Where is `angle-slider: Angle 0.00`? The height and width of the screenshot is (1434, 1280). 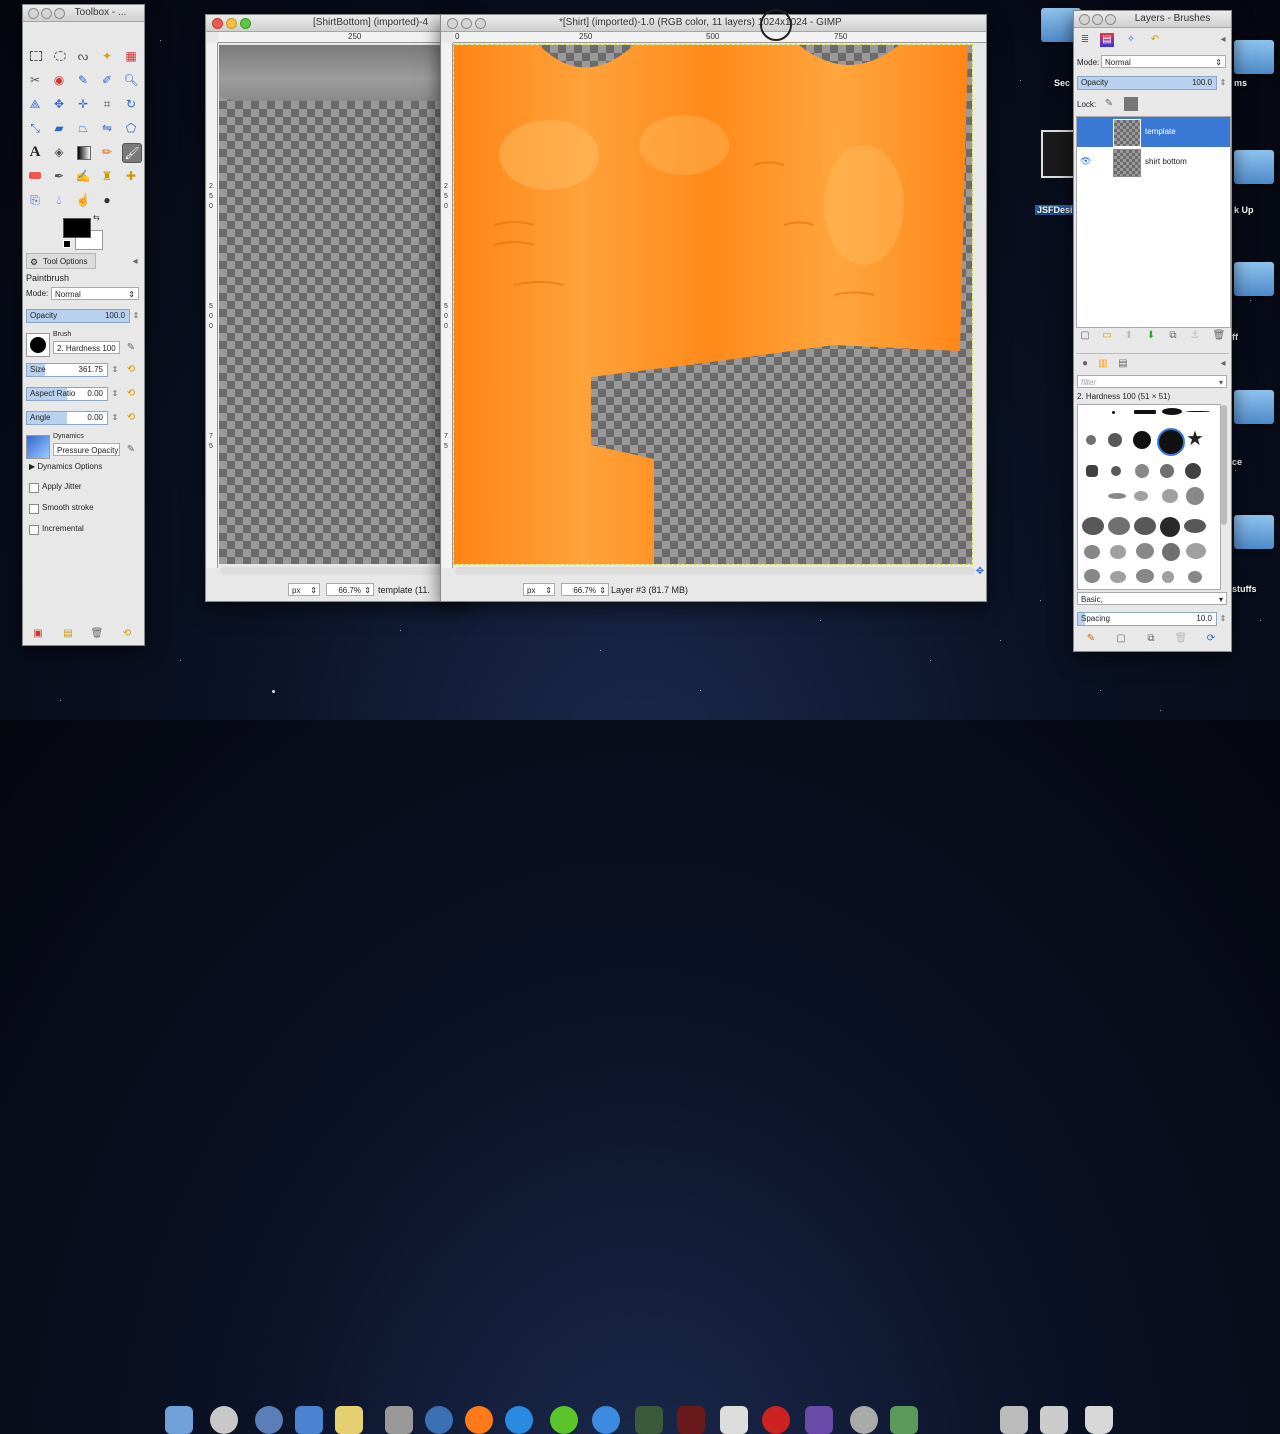
angle-slider: Angle 0.00 is located at coordinates (67, 418).